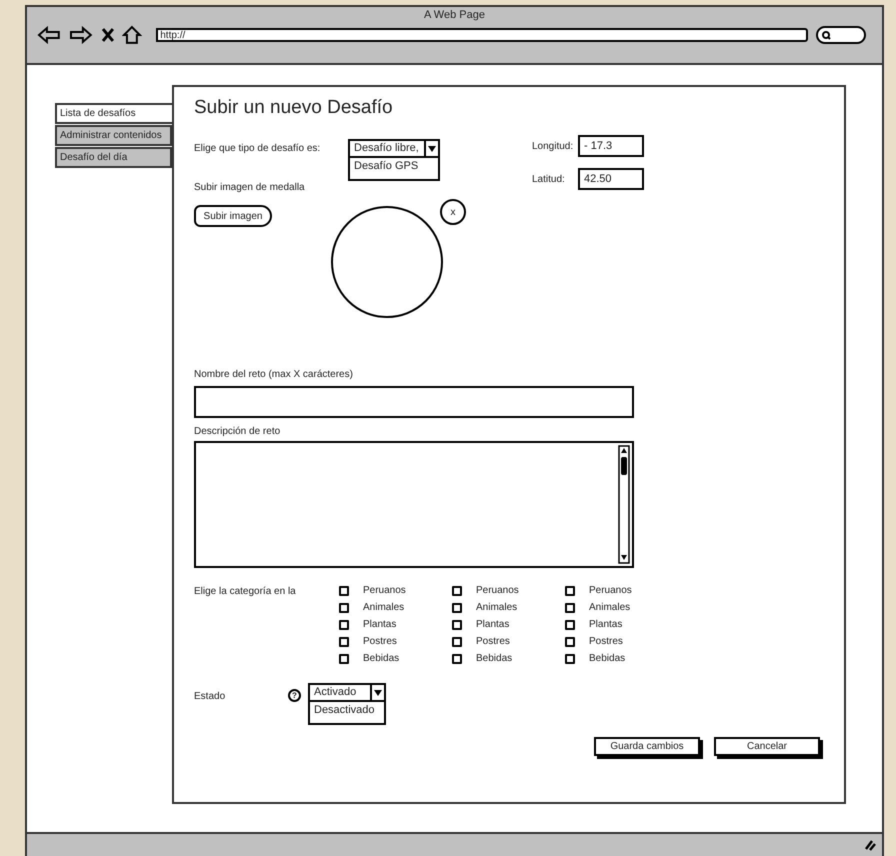 The height and width of the screenshot is (856, 896). What do you see at coordinates (870, 845) in the screenshot?
I see `resize-grip-icon` at bounding box center [870, 845].